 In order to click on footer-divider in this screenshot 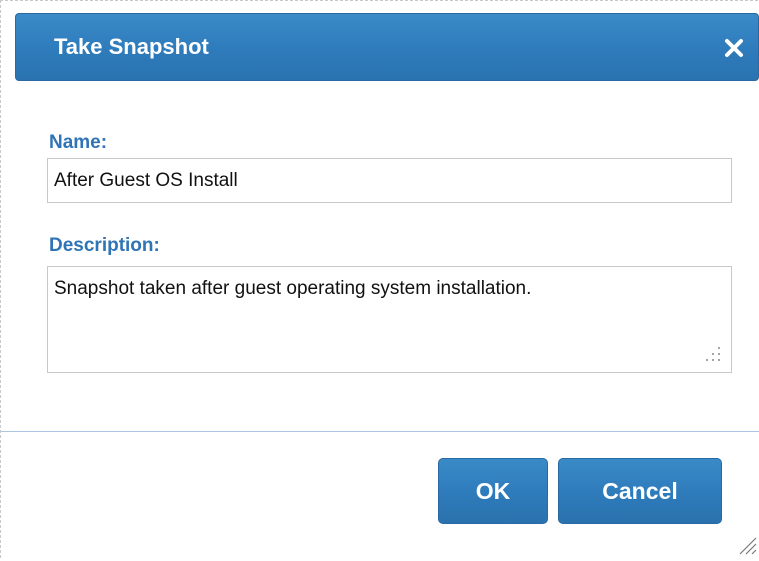, I will do `click(380, 431)`.